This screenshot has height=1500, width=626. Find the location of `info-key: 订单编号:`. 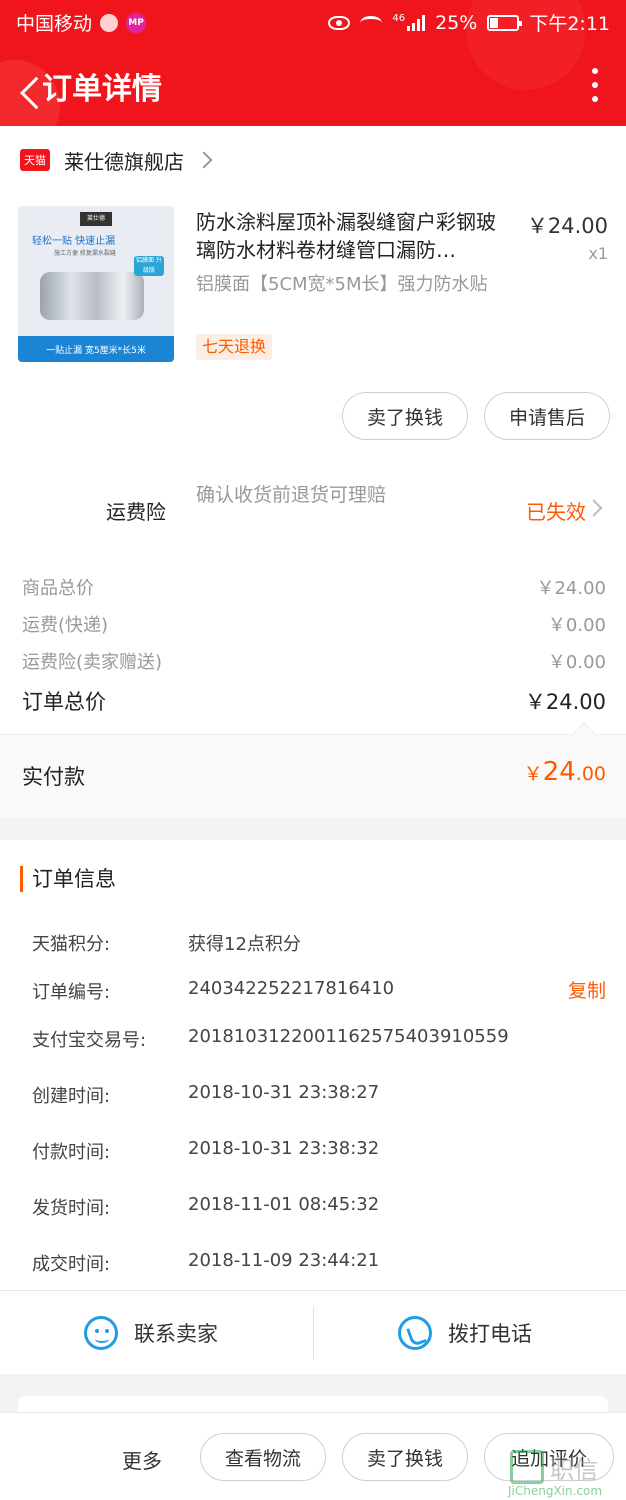

info-key: 订单编号: is located at coordinates (71, 992).